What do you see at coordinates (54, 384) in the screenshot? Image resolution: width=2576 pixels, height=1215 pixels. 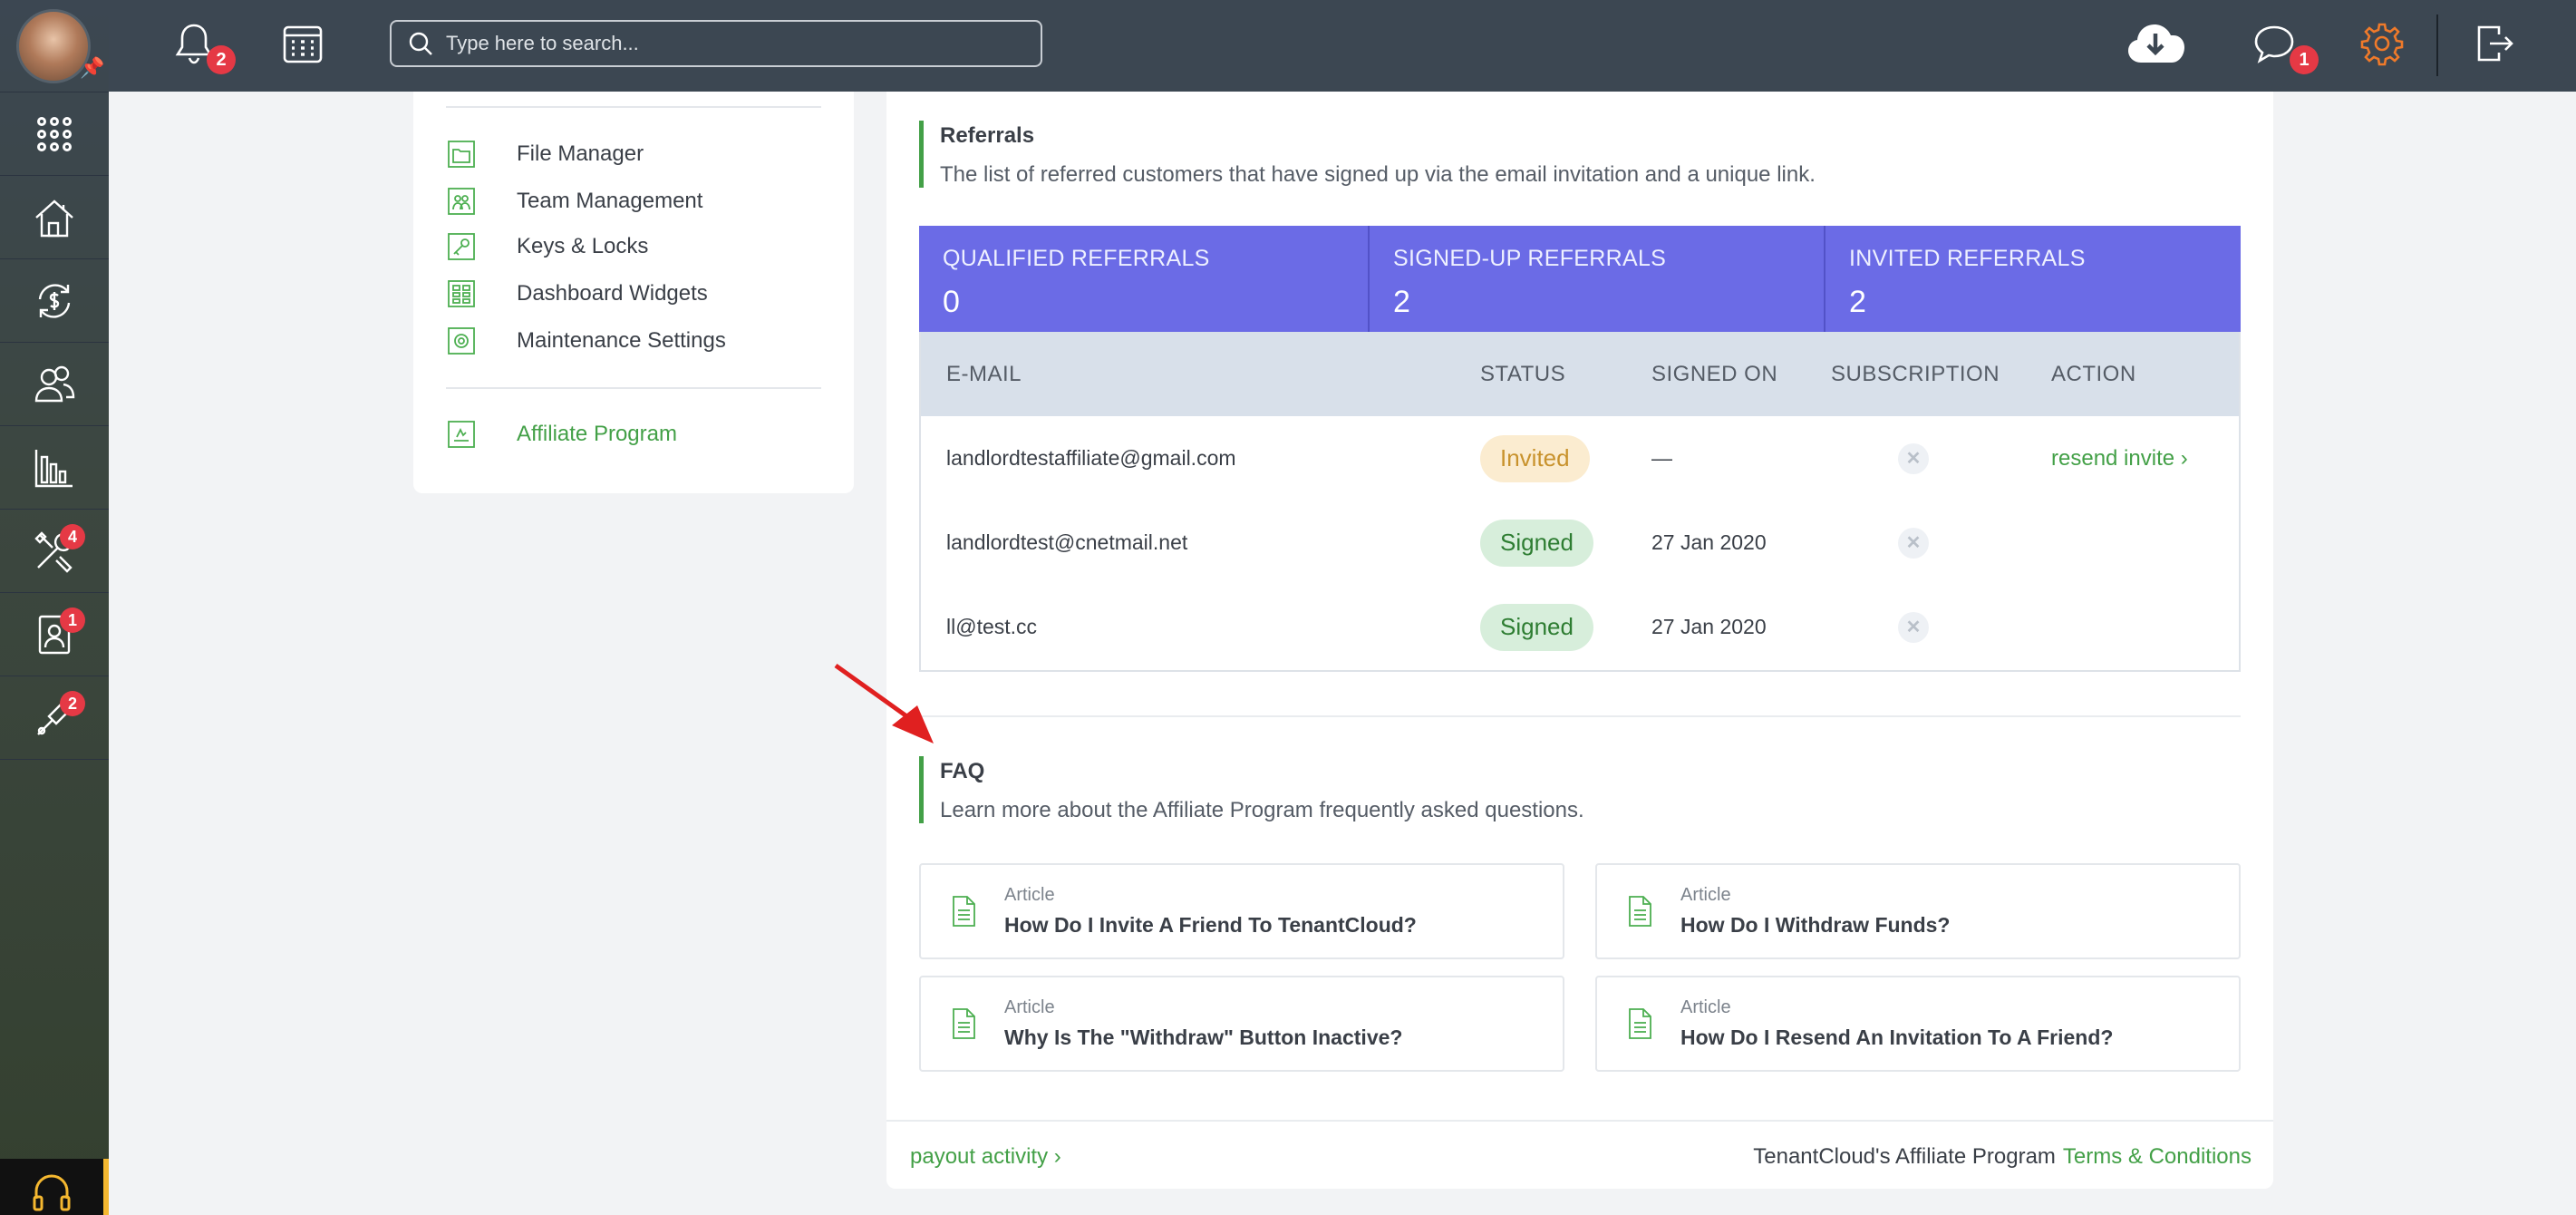 I see `sidebar-item-people` at bounding box center [54, 384].